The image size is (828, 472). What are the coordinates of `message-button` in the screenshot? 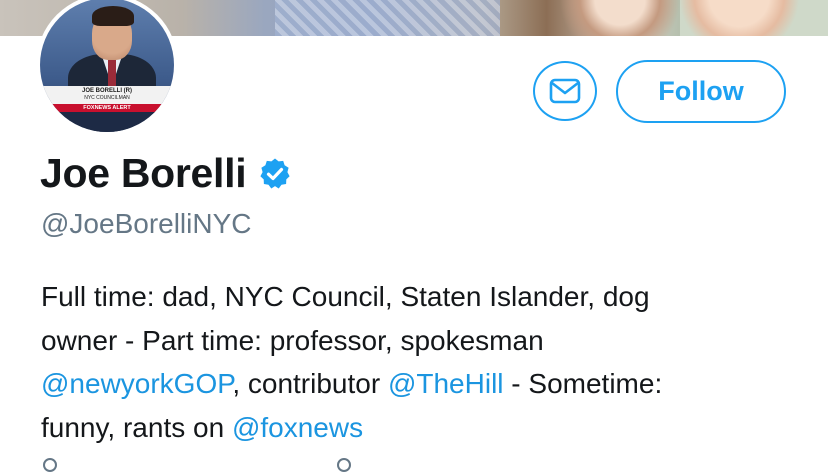 It's located at (565, 91).